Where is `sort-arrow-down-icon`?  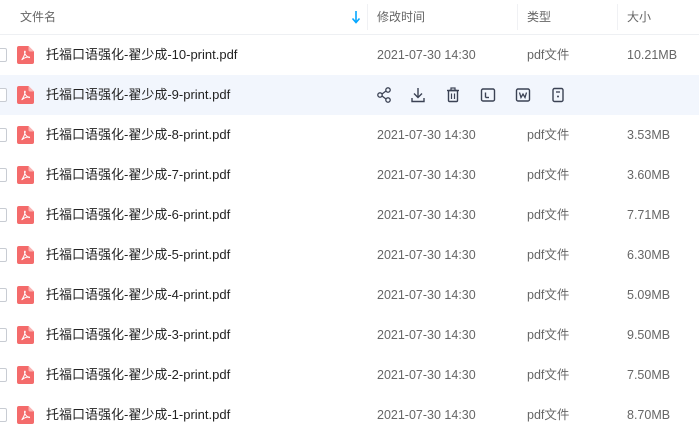 sort-arrow-down-icon is located at coordinates (356, 17).